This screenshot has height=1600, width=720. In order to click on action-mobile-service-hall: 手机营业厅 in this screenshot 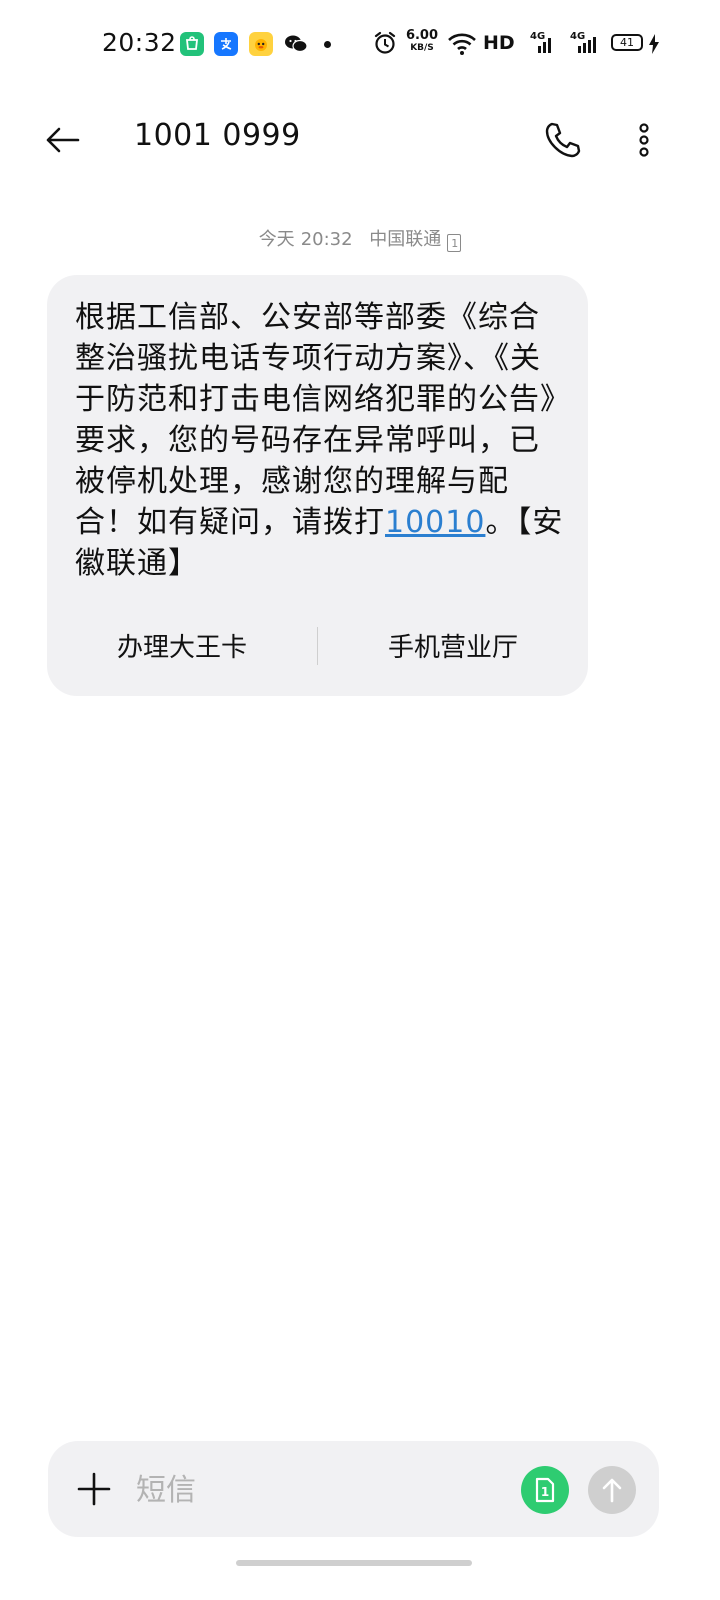, I will do `click(453, 645)`.